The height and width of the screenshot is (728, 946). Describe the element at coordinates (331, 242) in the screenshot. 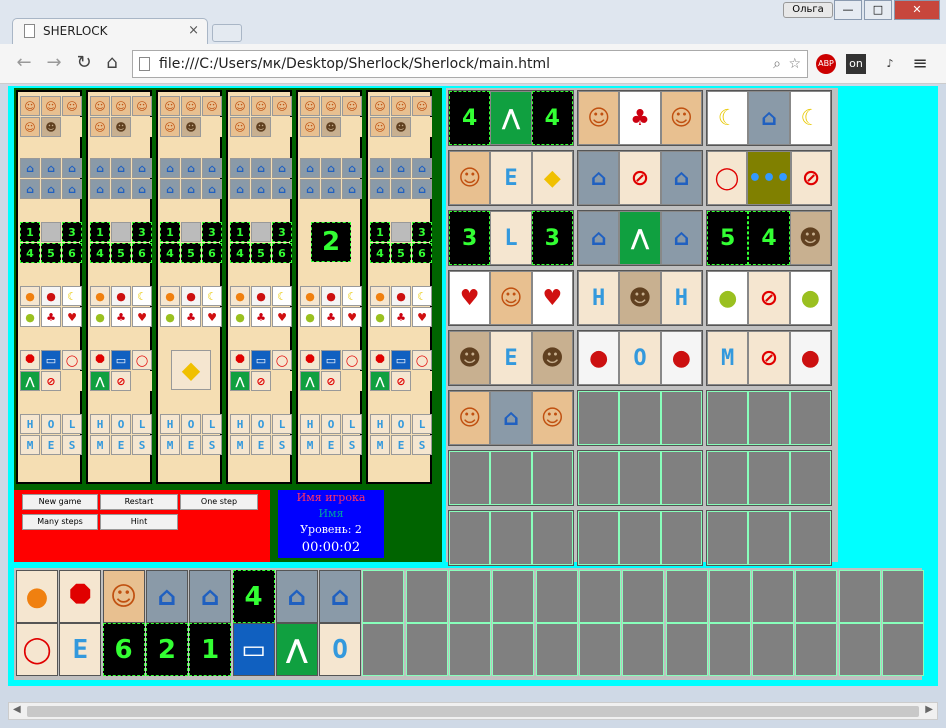

I see `number-tile: 2` at that location.